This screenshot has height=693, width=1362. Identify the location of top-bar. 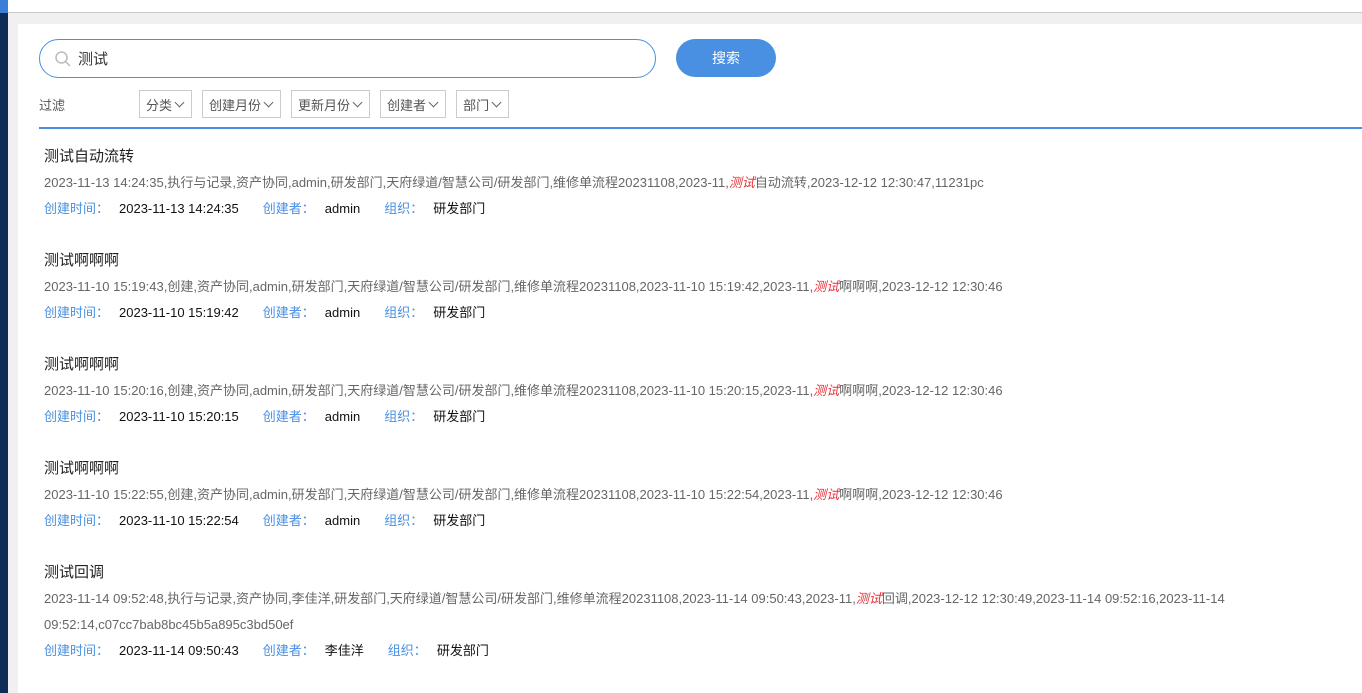
(685, 6).